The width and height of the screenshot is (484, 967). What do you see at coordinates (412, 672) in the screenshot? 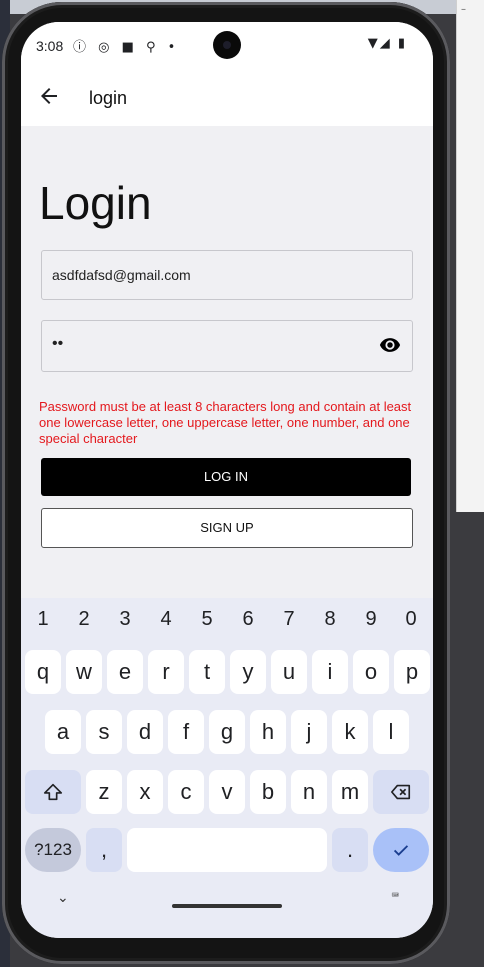
I see `key-p: p` at bounding box center [412, 672].